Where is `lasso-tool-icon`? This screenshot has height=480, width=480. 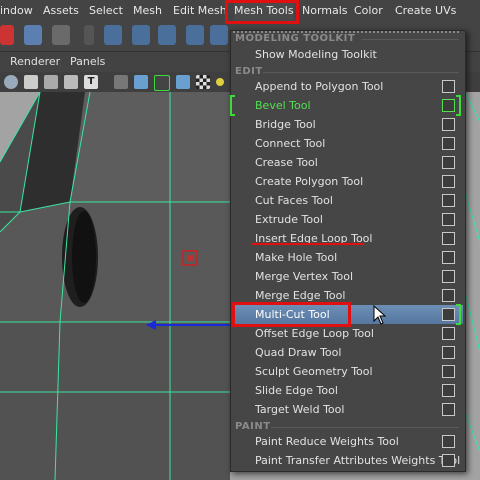 lasso-tool-icon is located at coordinates (61, 35).